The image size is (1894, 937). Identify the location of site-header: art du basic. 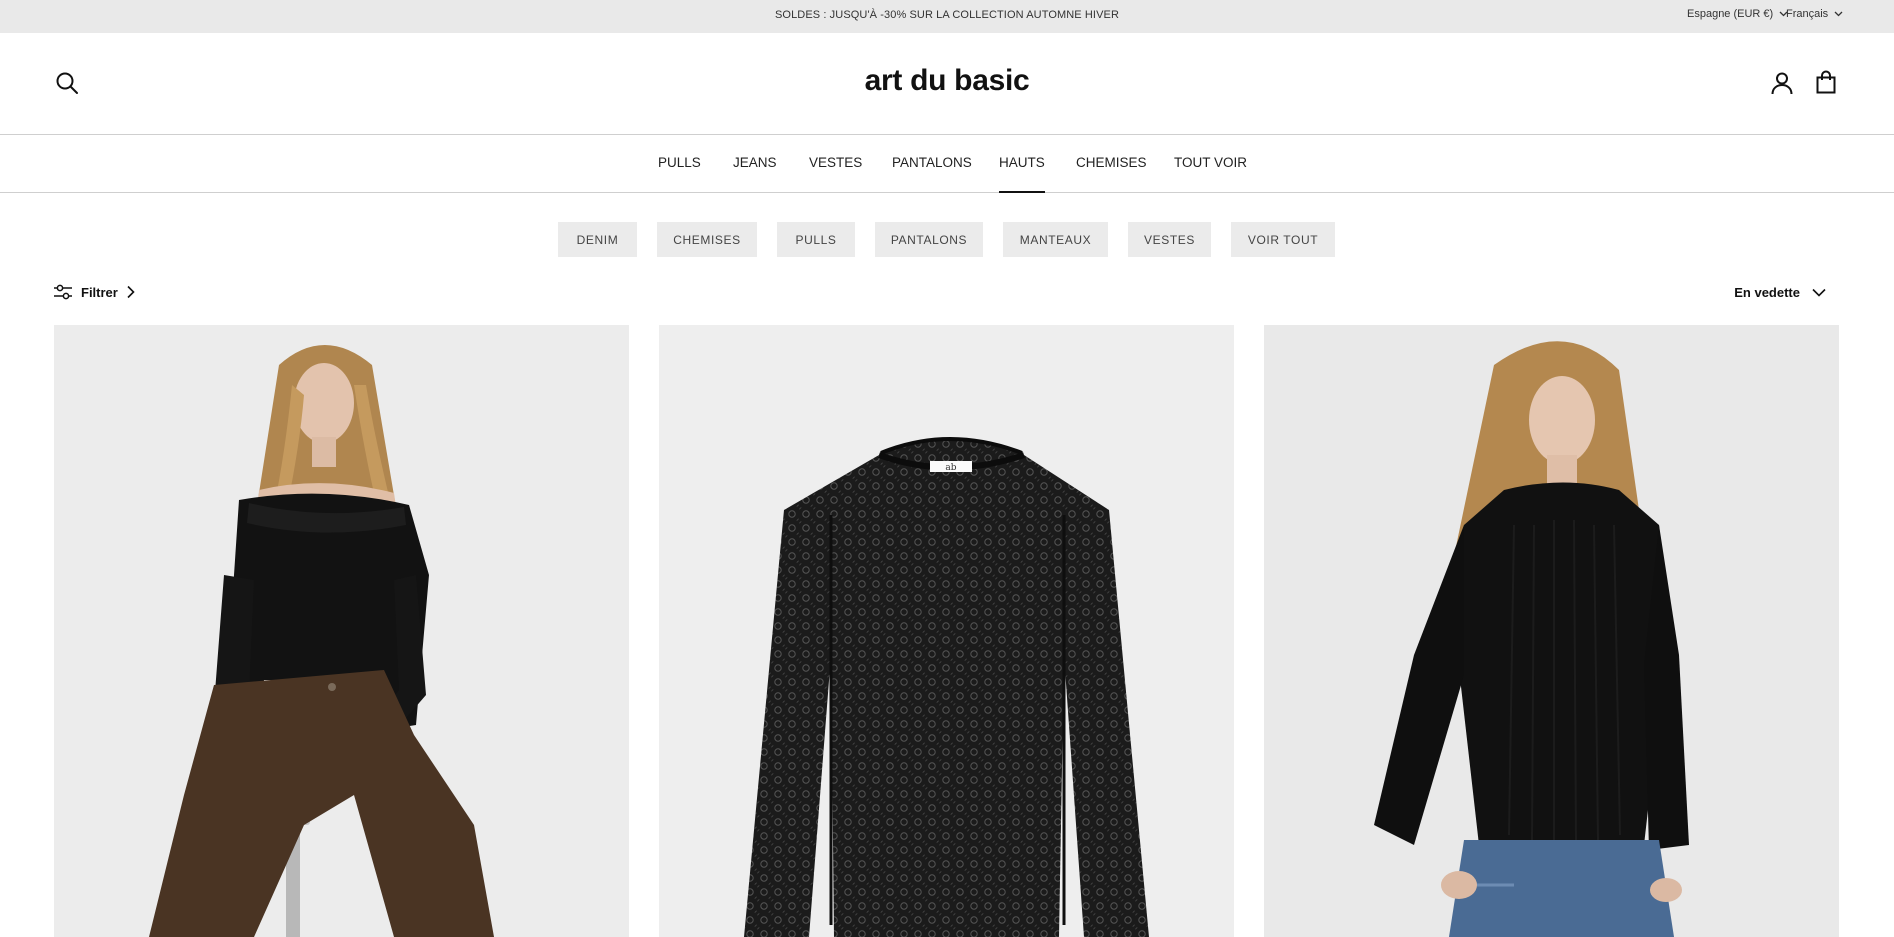
(947, 84).